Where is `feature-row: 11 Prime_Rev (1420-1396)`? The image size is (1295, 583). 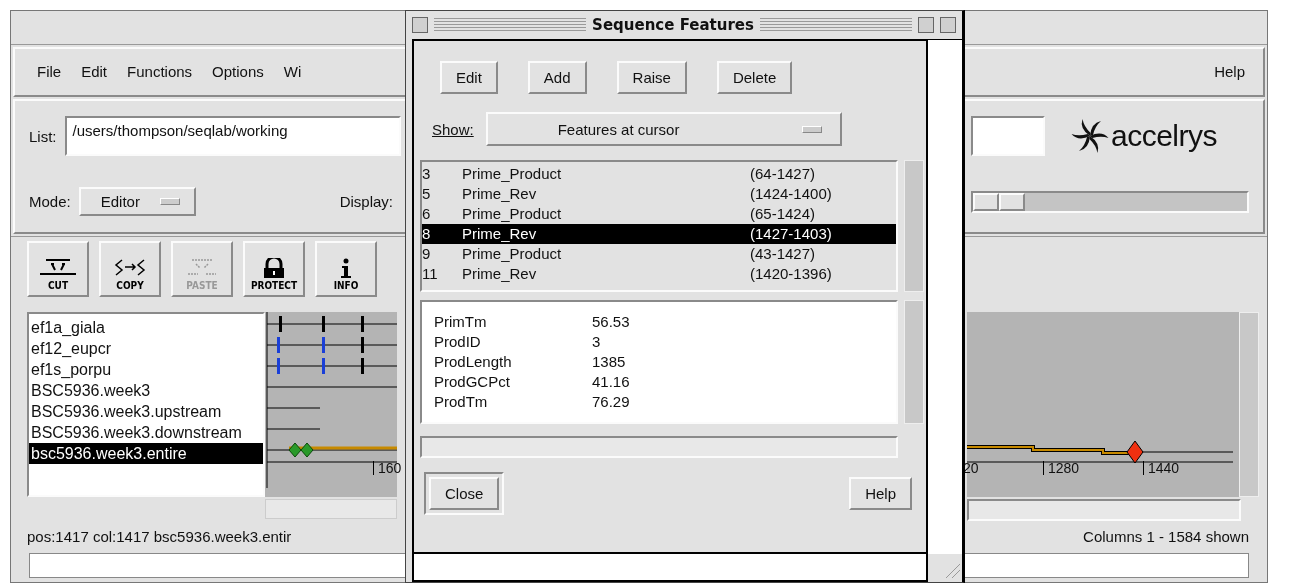
feature-row: 11 Prime_Rev (1420-1396) is located at coordinates (659, 274).